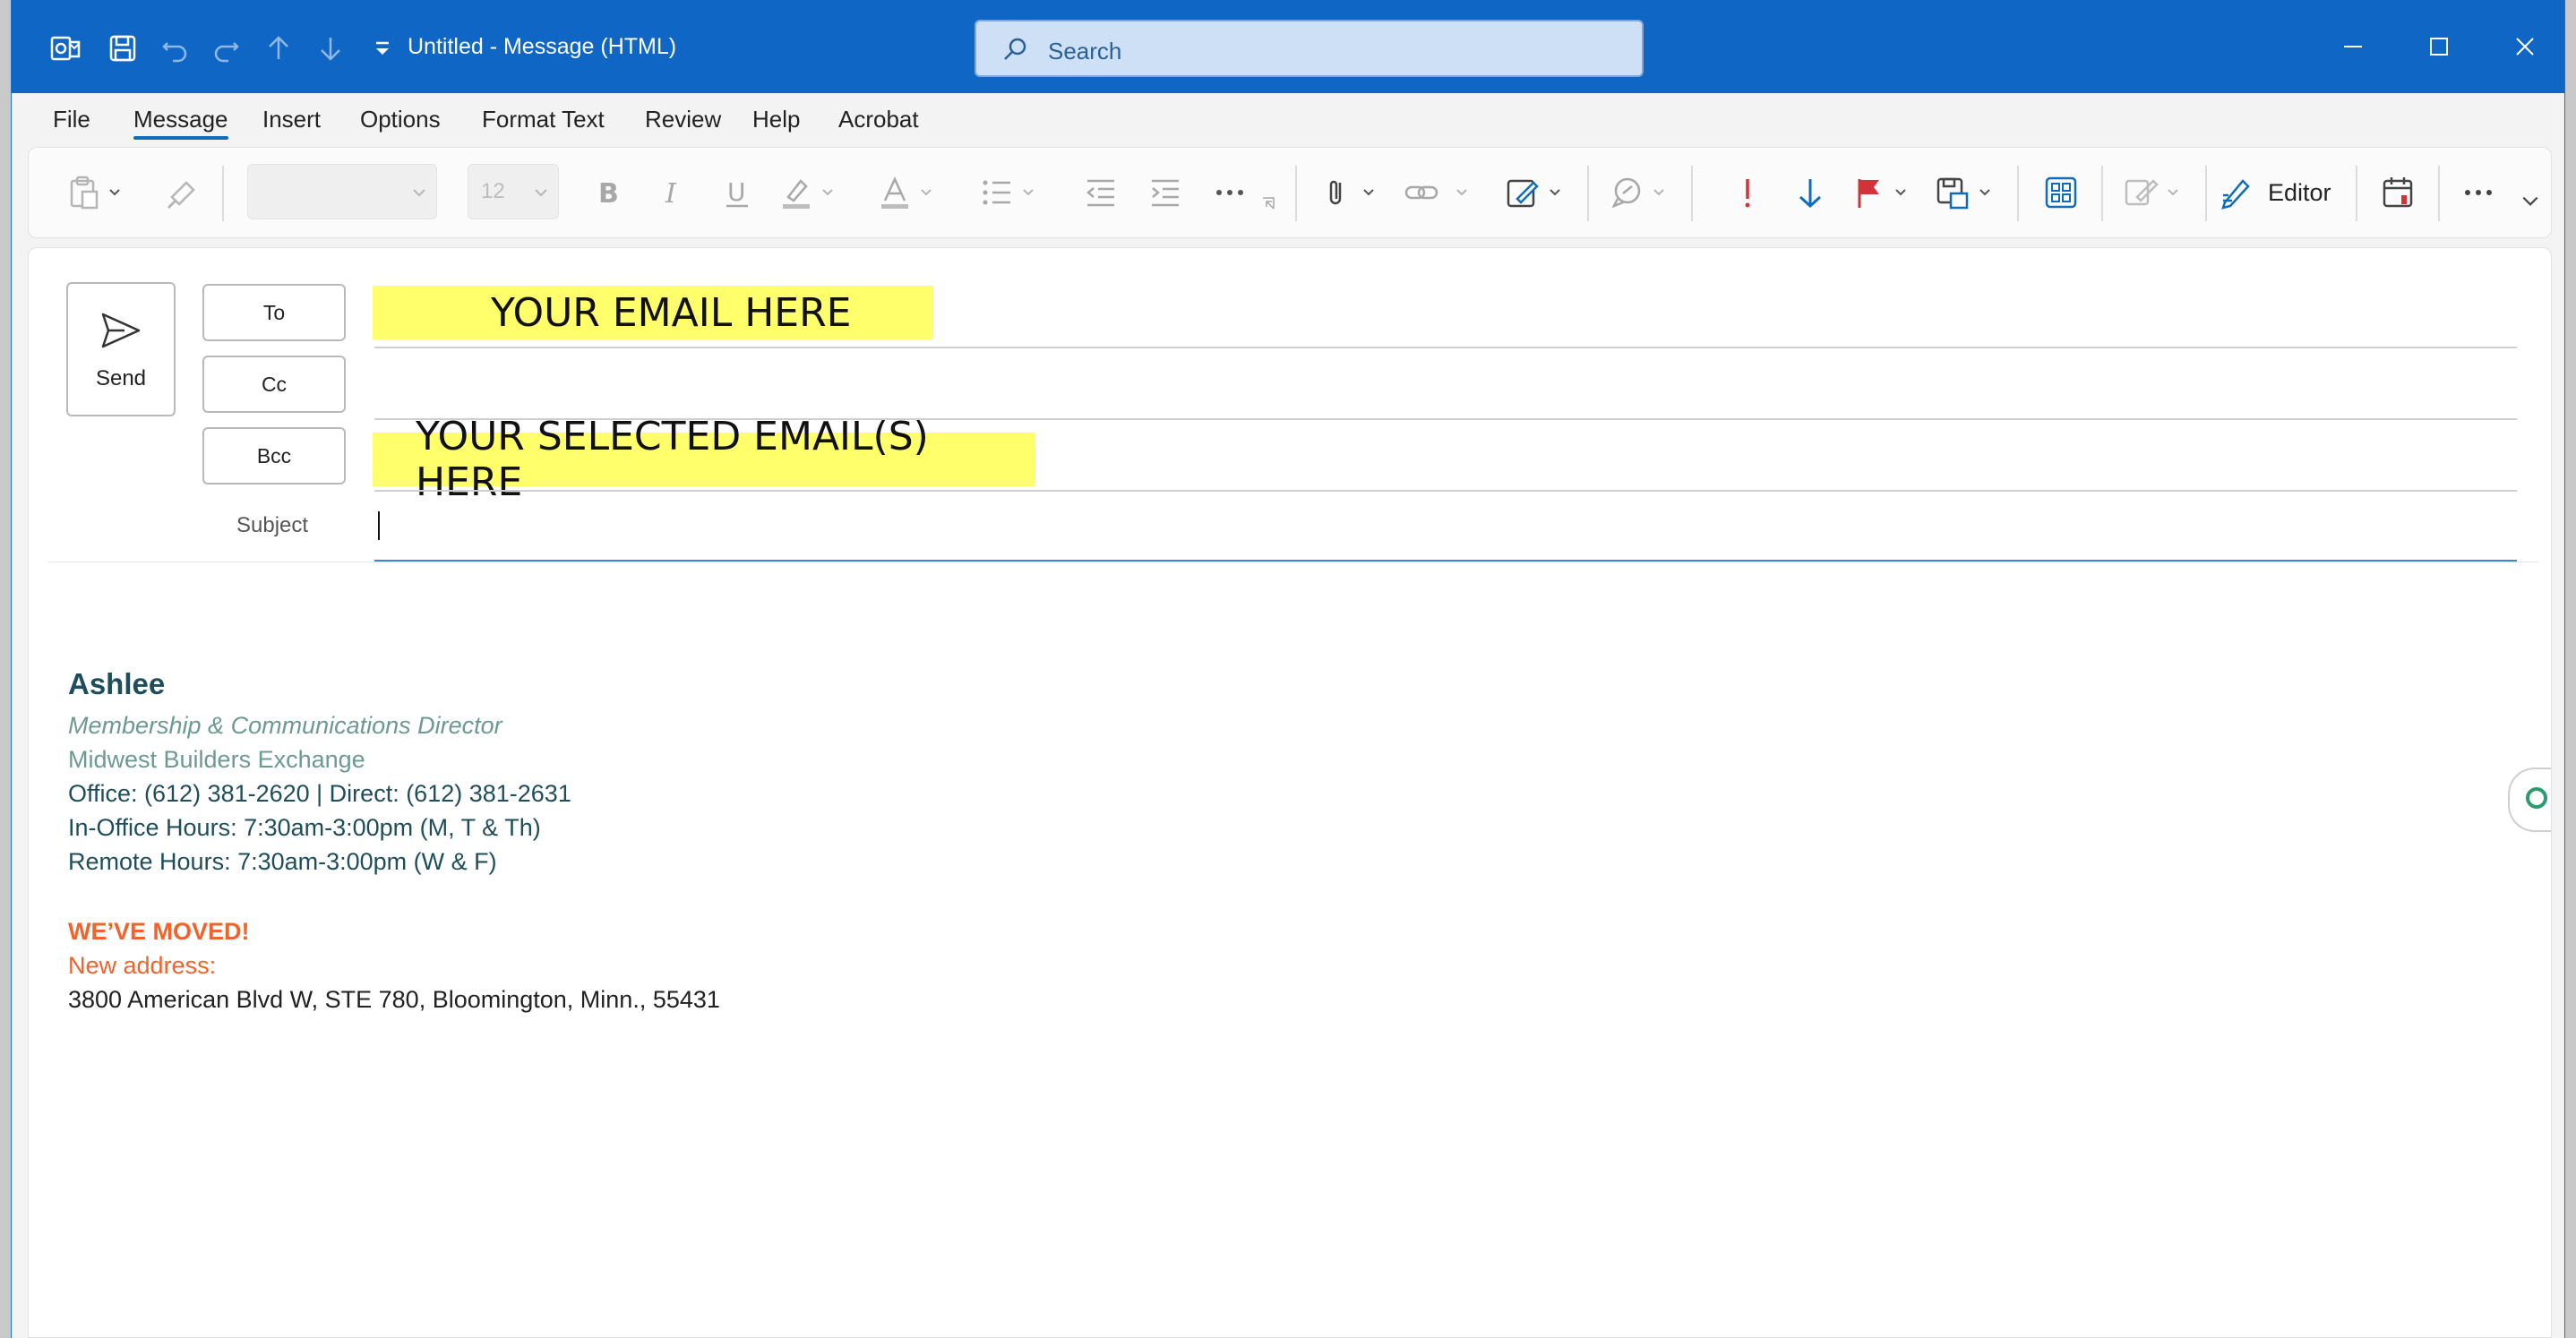  Describe the element at coordinates (71, 119) in the screenshot. I see `tab-file: File` at that location.